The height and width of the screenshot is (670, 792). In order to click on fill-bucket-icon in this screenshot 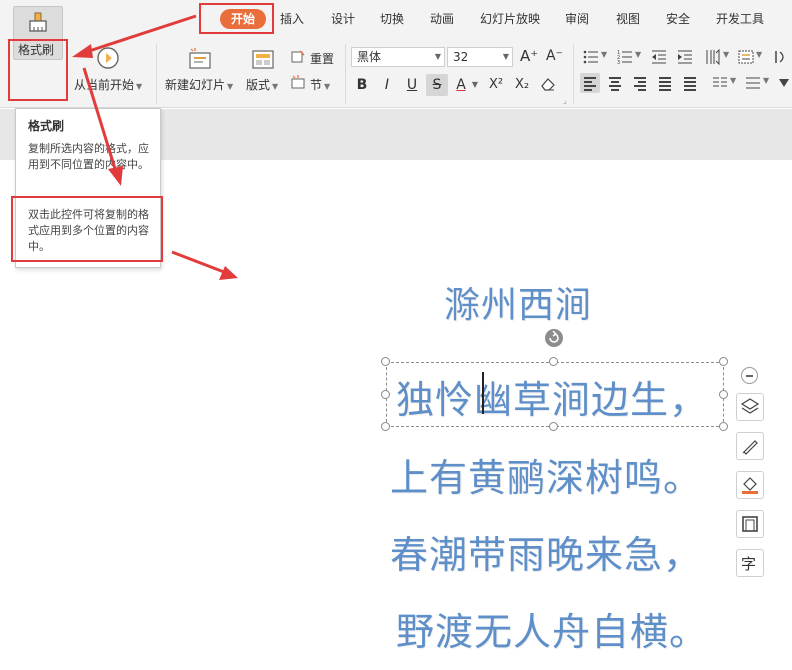, I will do `click(750, 485)`.